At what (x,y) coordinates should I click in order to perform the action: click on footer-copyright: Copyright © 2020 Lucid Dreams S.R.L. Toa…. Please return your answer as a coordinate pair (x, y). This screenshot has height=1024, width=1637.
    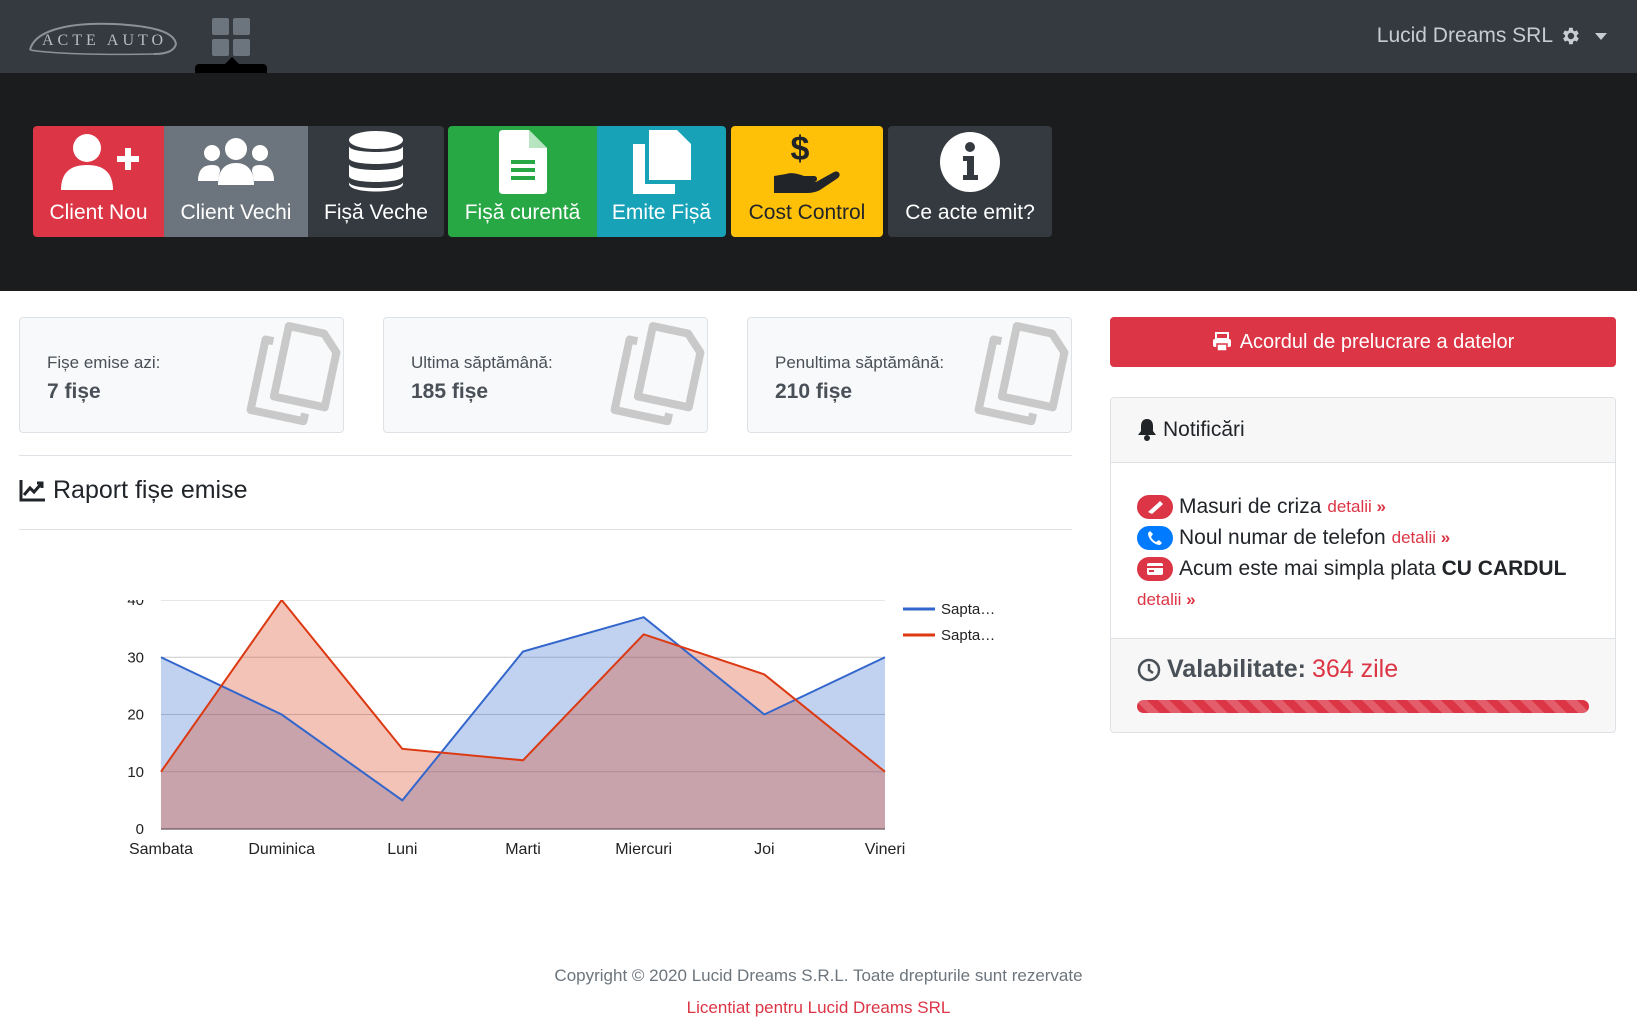
    Looking at the image, I should click on (818, 975).